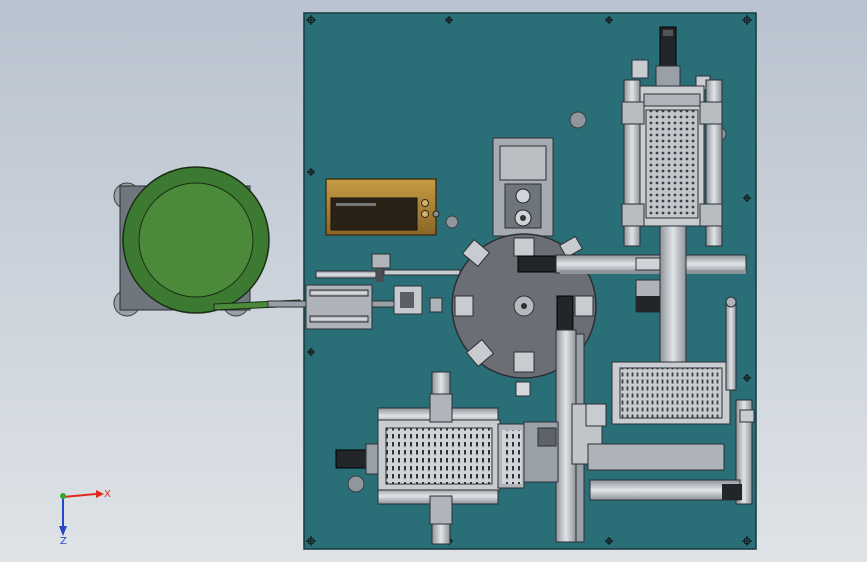  What do you see at coordinates (63, 541) in the screenshot?
I see `axis-z-label: Z` at bounding box center [63, 541].